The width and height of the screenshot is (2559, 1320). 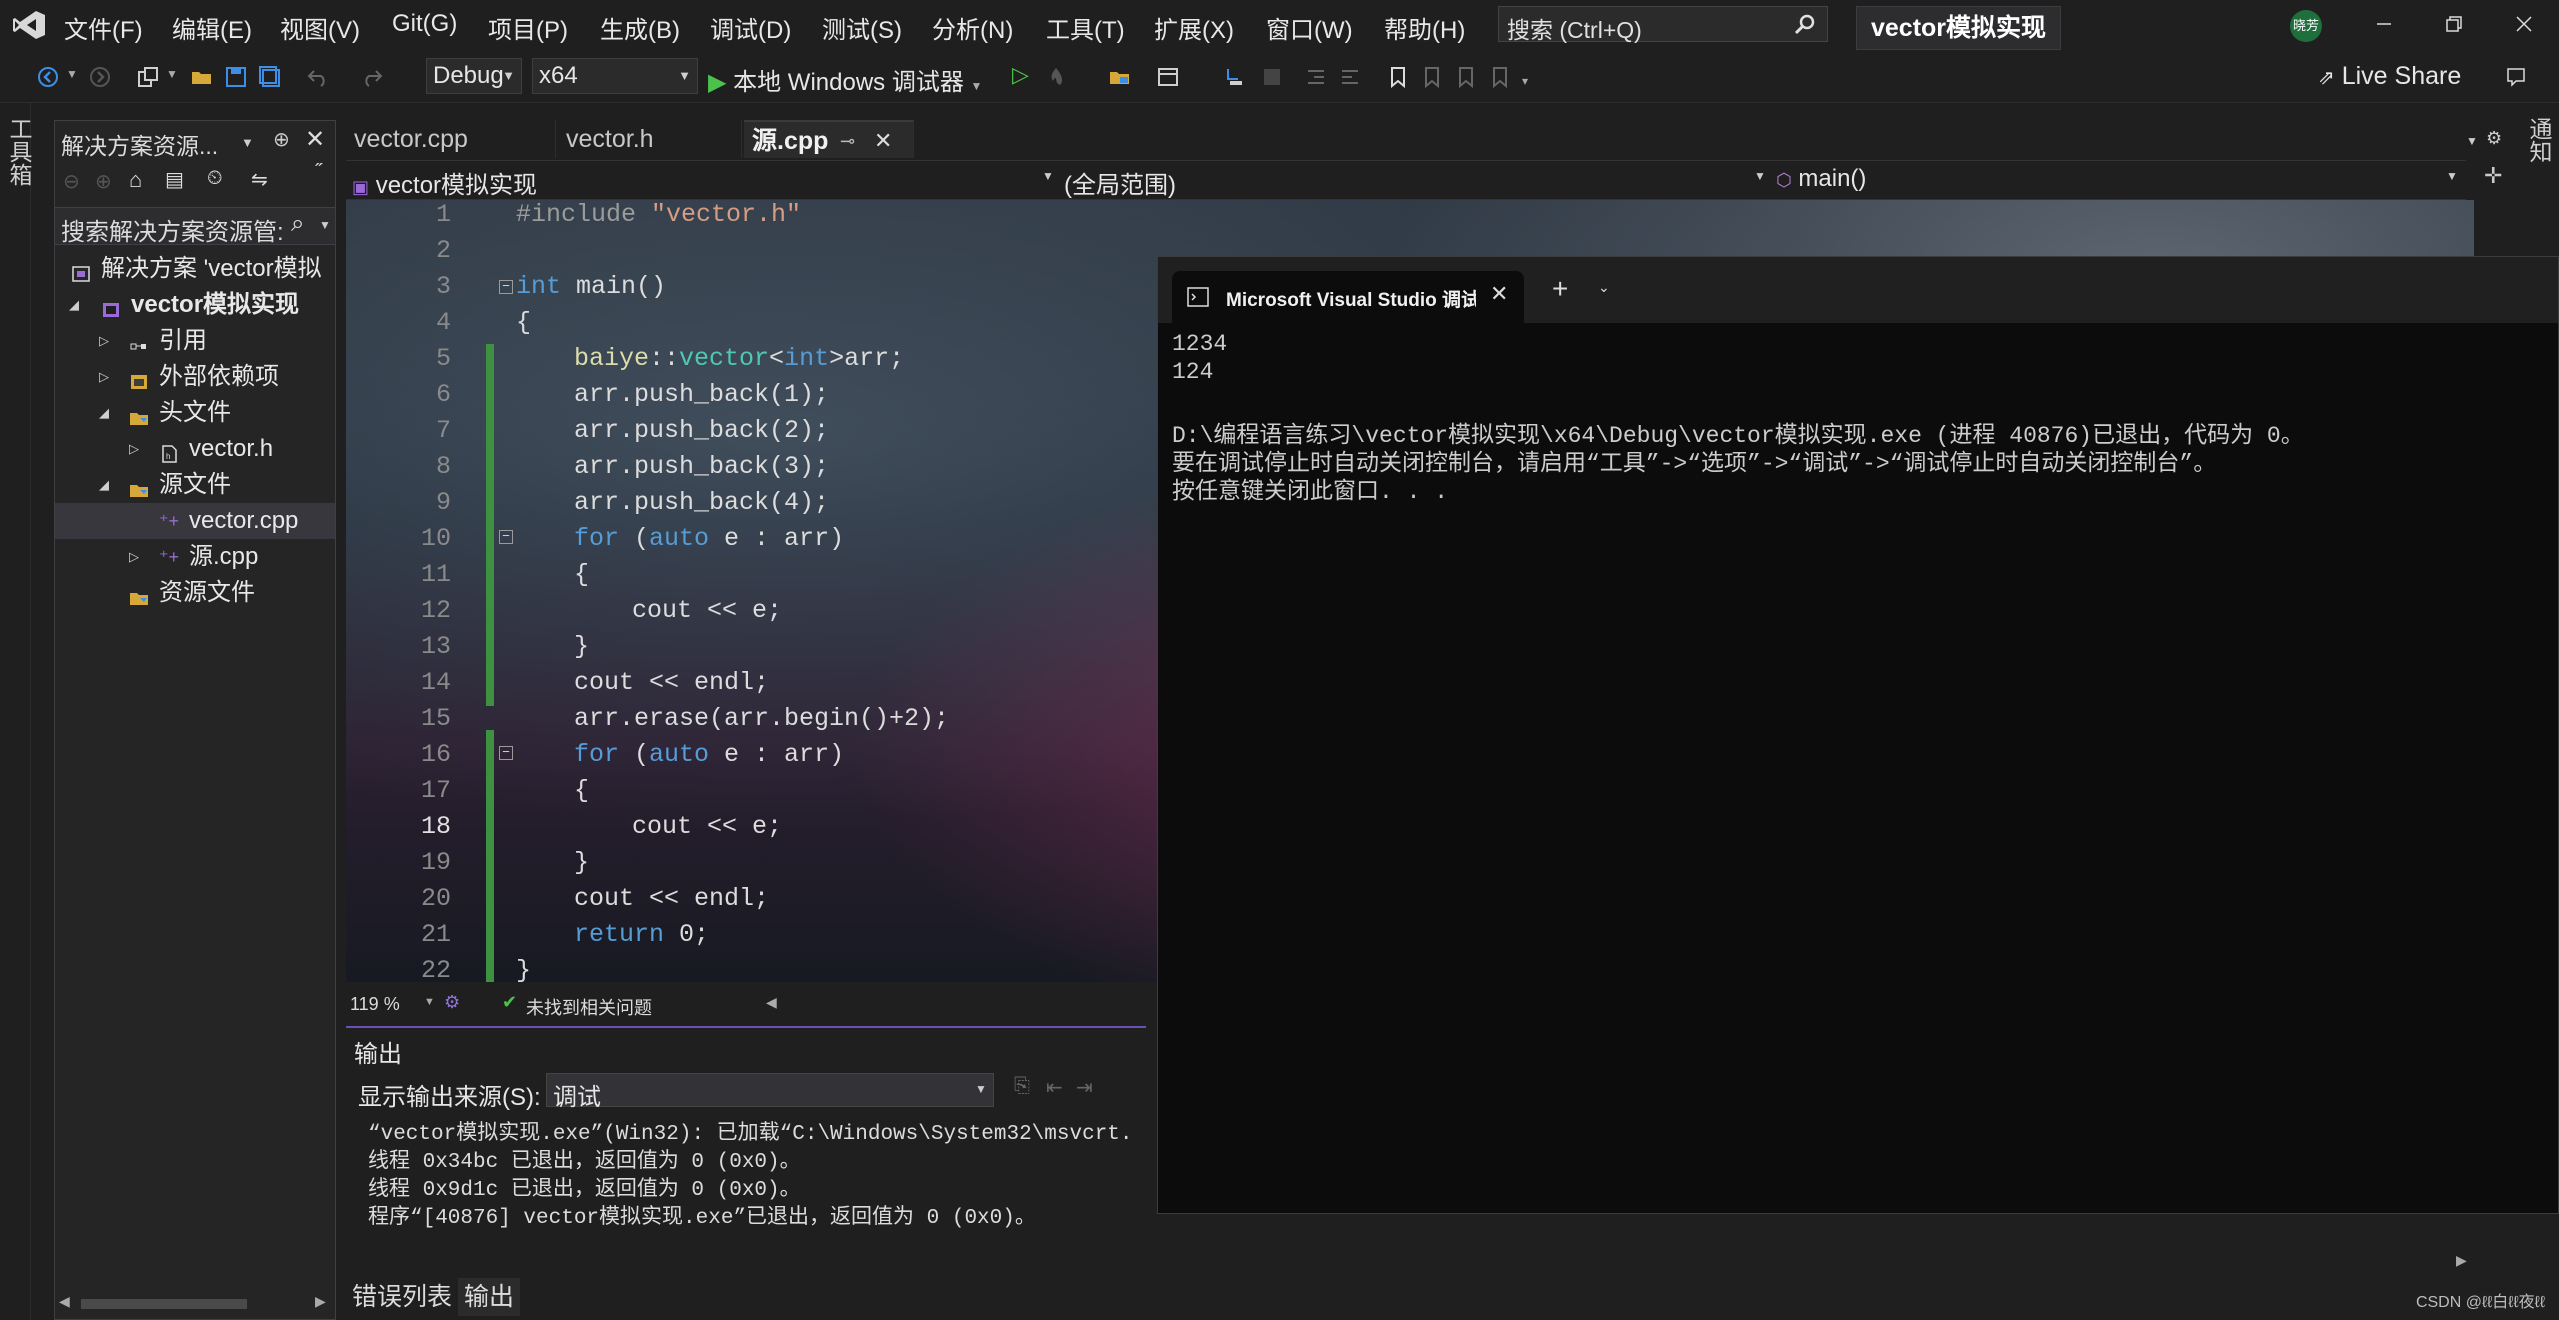 What do you see at coordinates (103, 181) in the screenshot?
I see `forward-icon: ⊕` at bounding box center [103, 181].